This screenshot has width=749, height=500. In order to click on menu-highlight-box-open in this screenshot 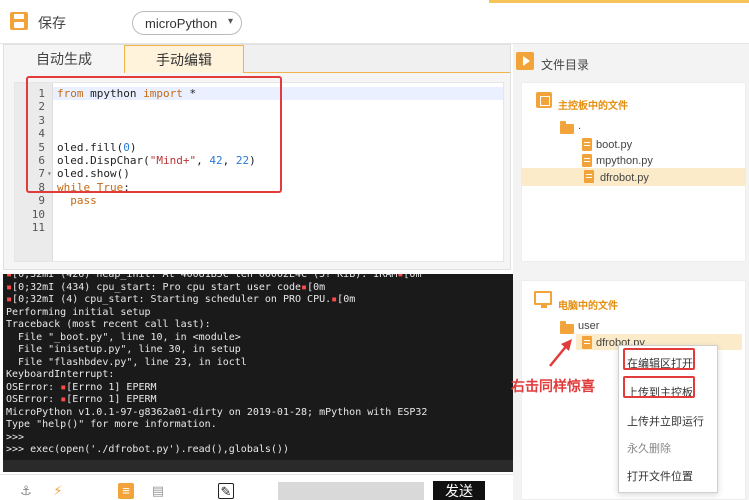, I will do `click(659, 359)`.